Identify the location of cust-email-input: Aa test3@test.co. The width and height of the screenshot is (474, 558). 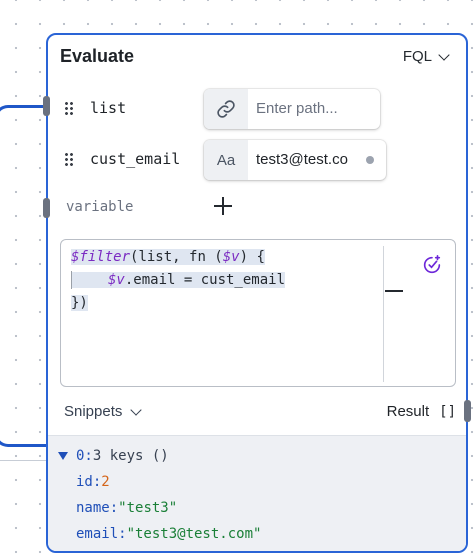
(295, 160).